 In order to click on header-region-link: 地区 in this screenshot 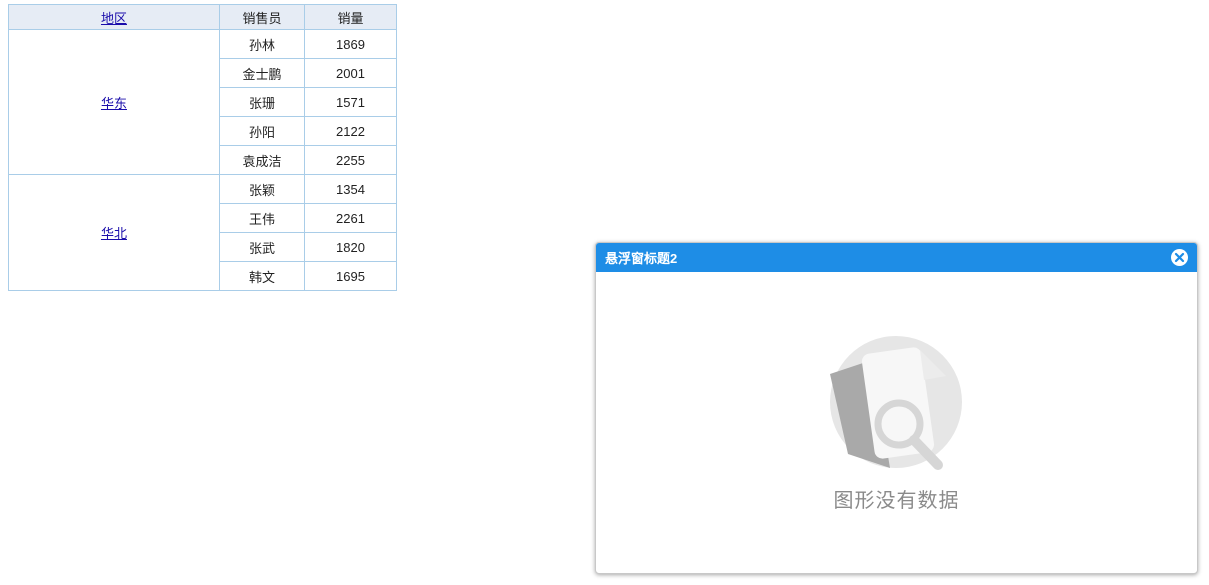, I will do `click(114, 18)`.